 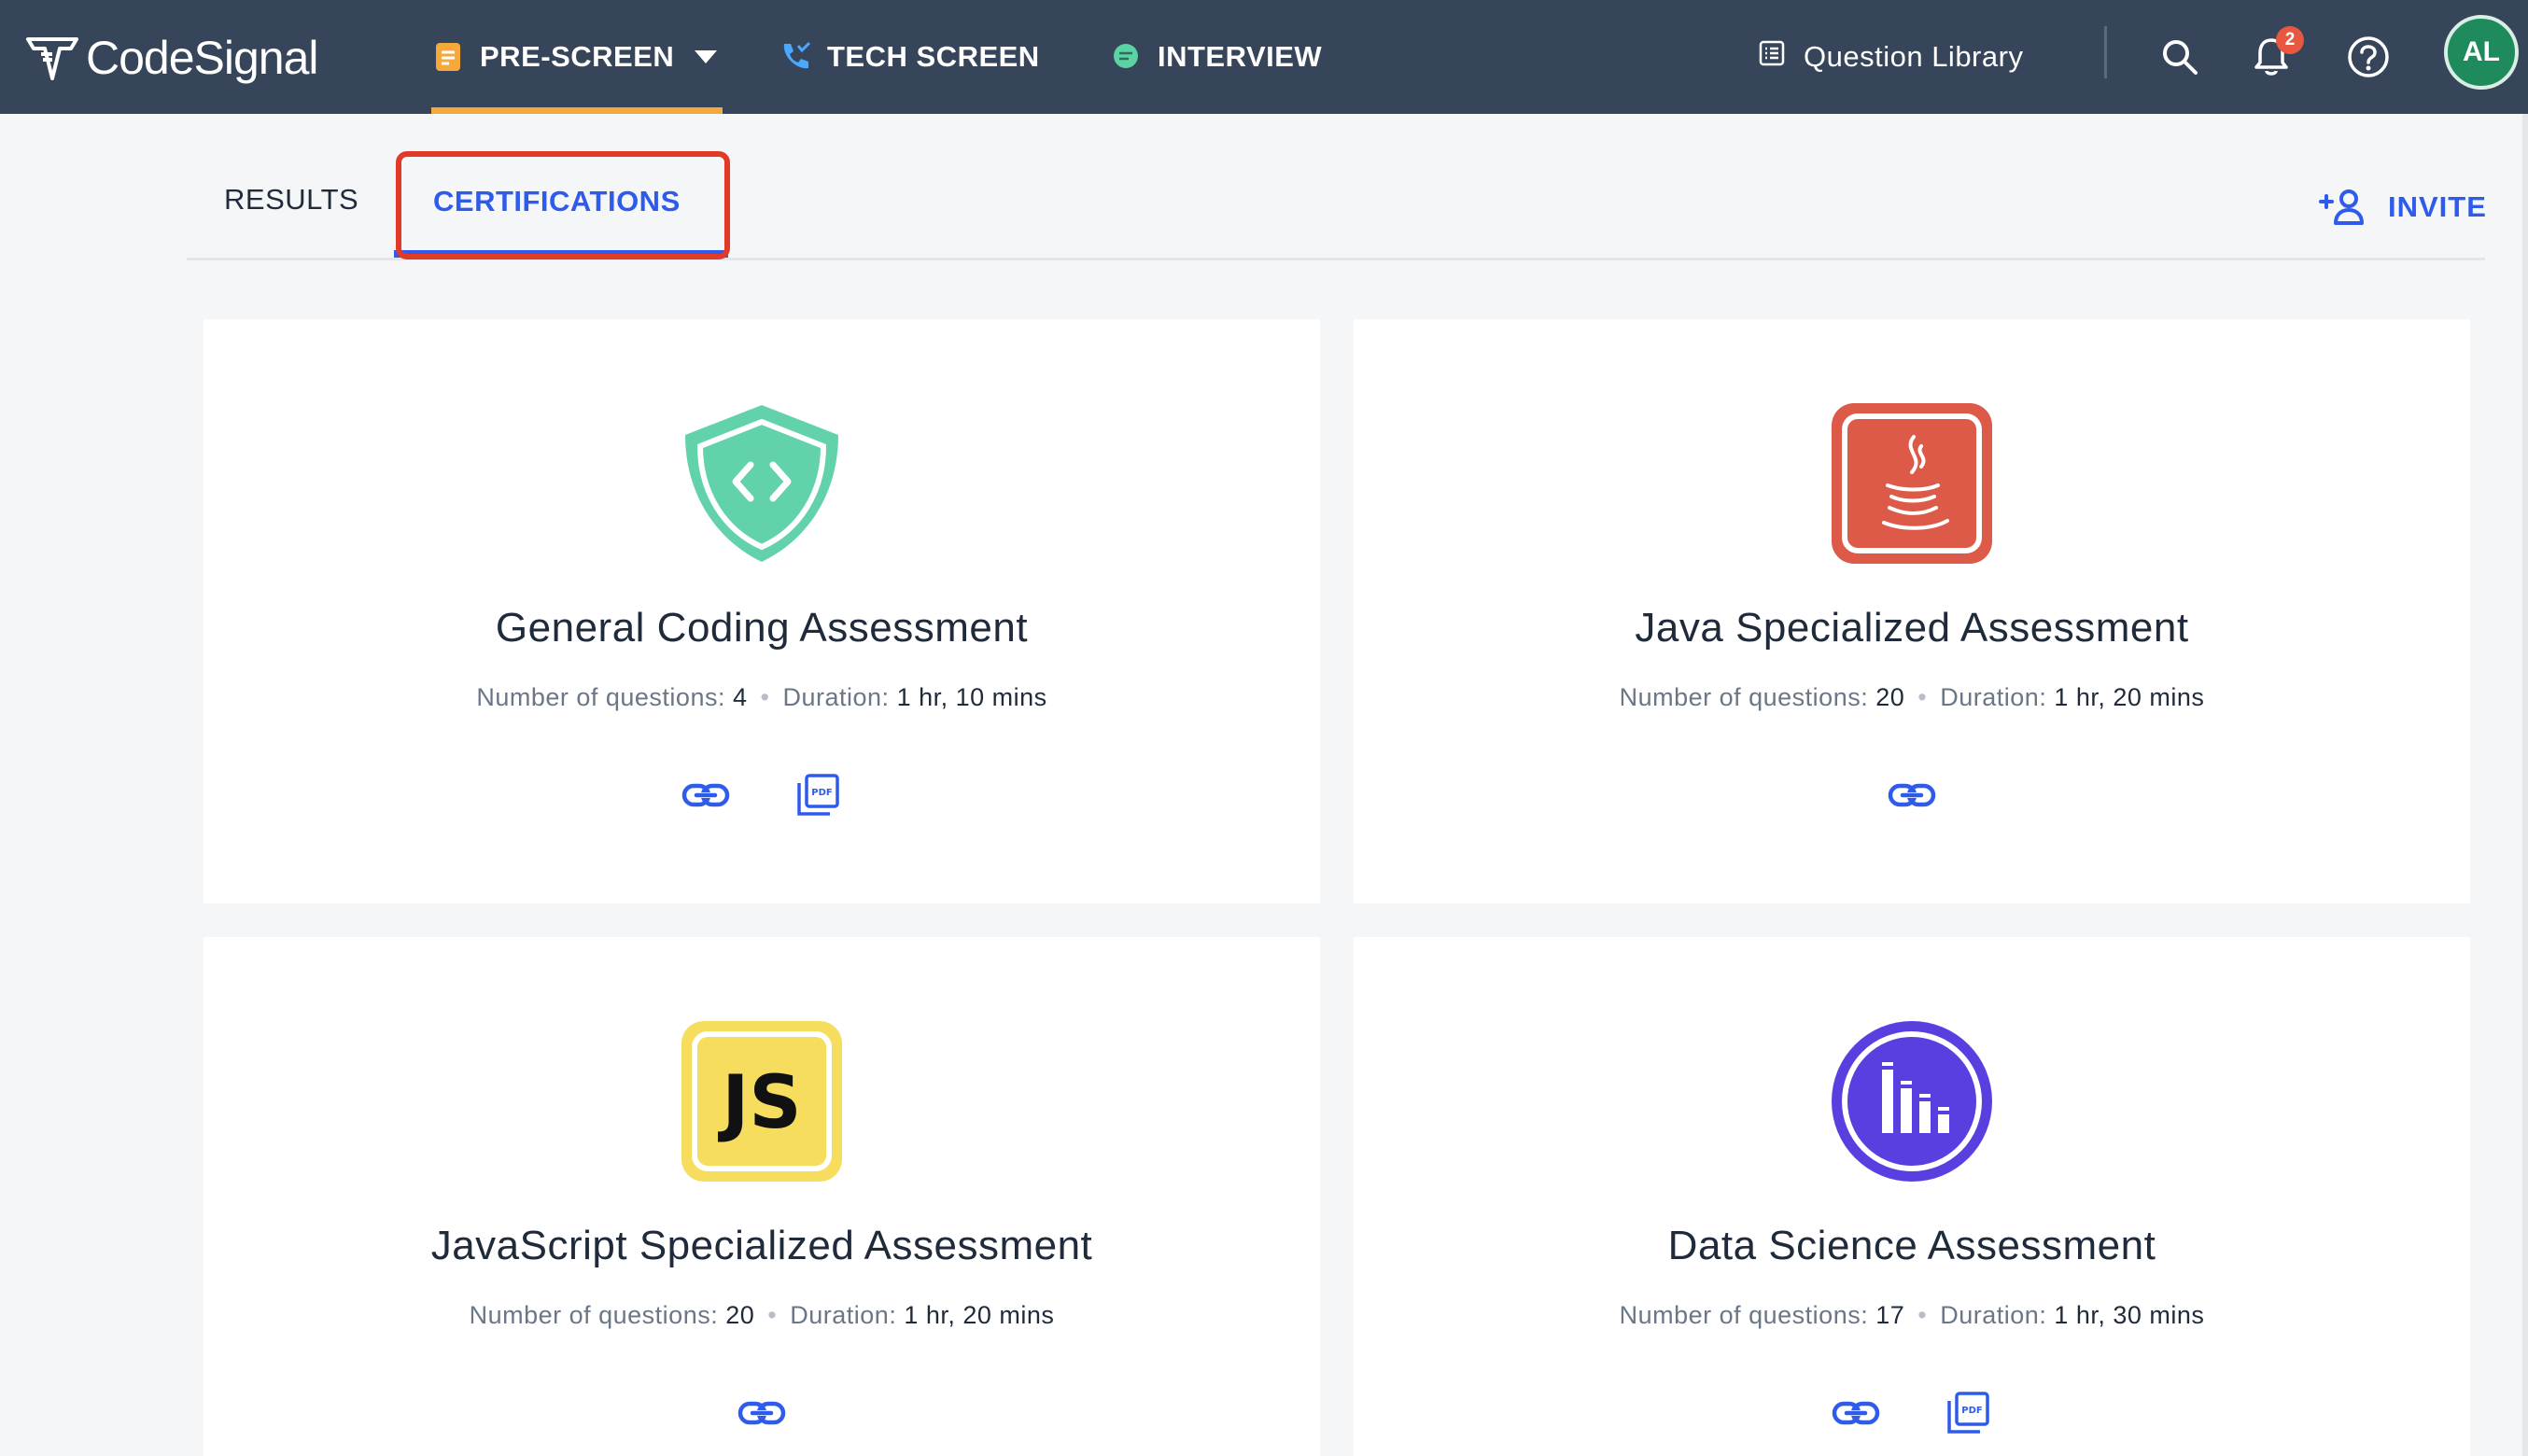 I want to click on nav-divider, so click(x=2105, y=52).